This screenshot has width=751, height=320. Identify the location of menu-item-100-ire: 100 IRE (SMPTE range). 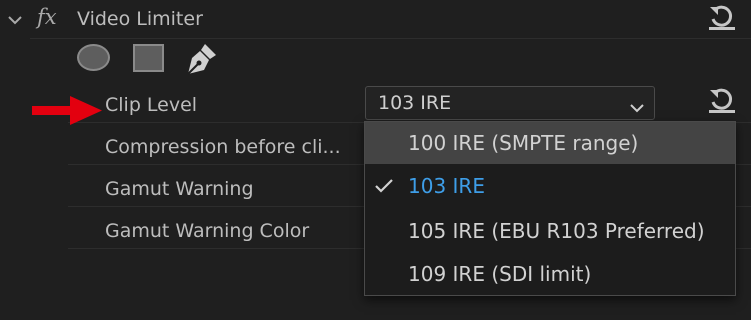
(550, 143).